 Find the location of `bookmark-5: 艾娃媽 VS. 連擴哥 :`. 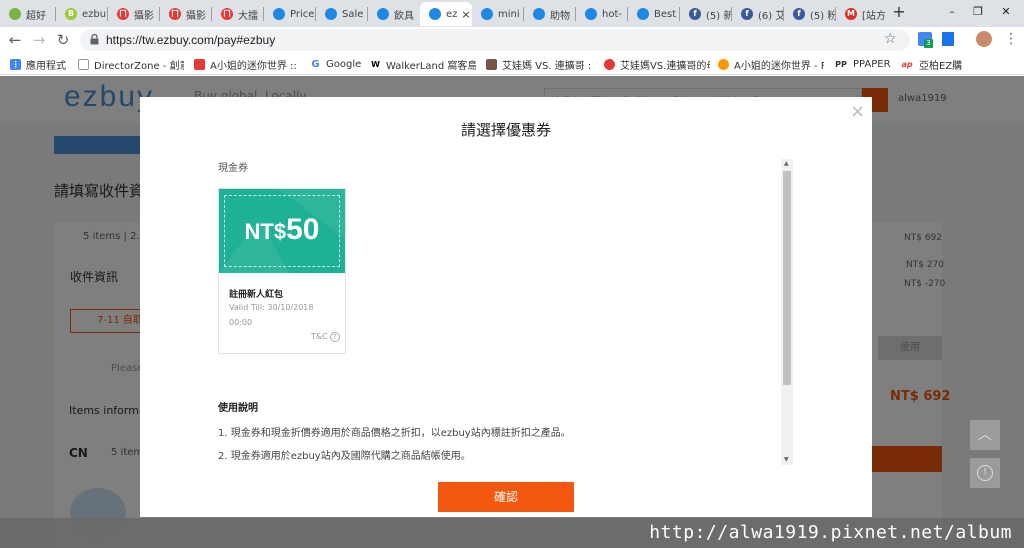

bookmark-5: 艾娃媽 VS. 連擴哥 : is located at coordinates (539, 64).